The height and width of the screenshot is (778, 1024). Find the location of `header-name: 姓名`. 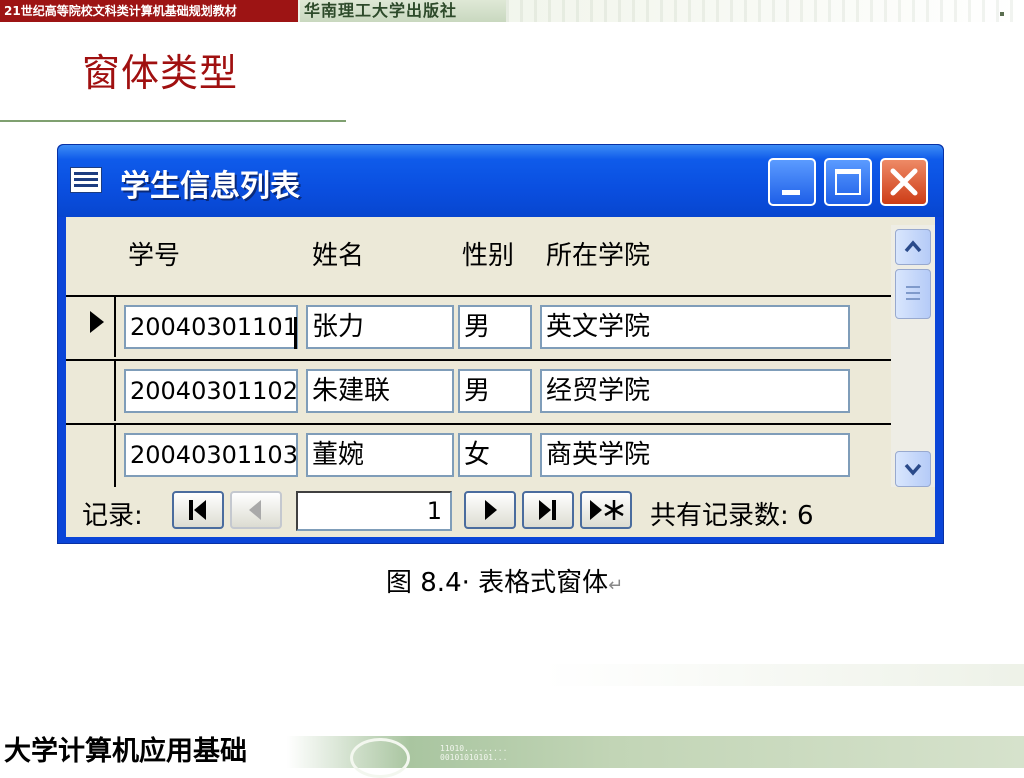

header-name: 姓名 is located at coordinates (338, 256).